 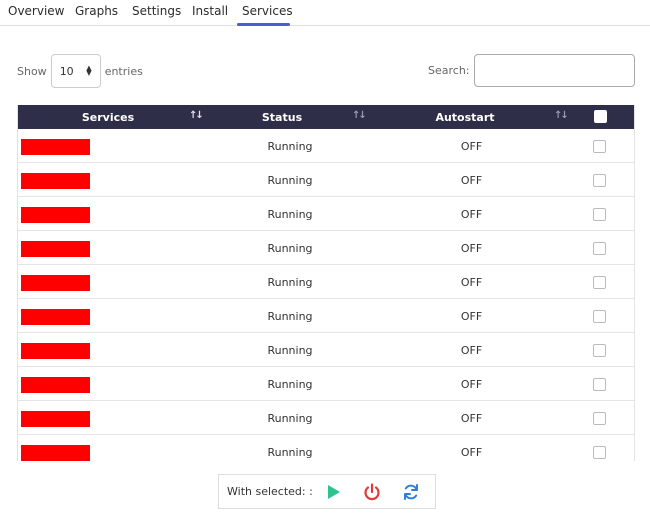 I want to click on entries-select-value: 10, so click(x=66, y=71).